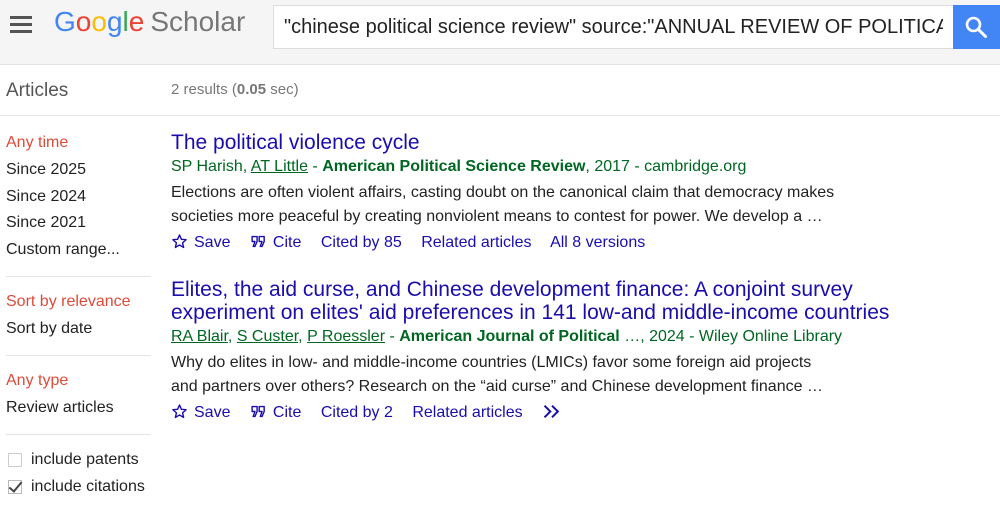 The height and width of the screenshot is (508, 1000). I want to click on filter-since-2021: Since 2021, so click(46, 223).